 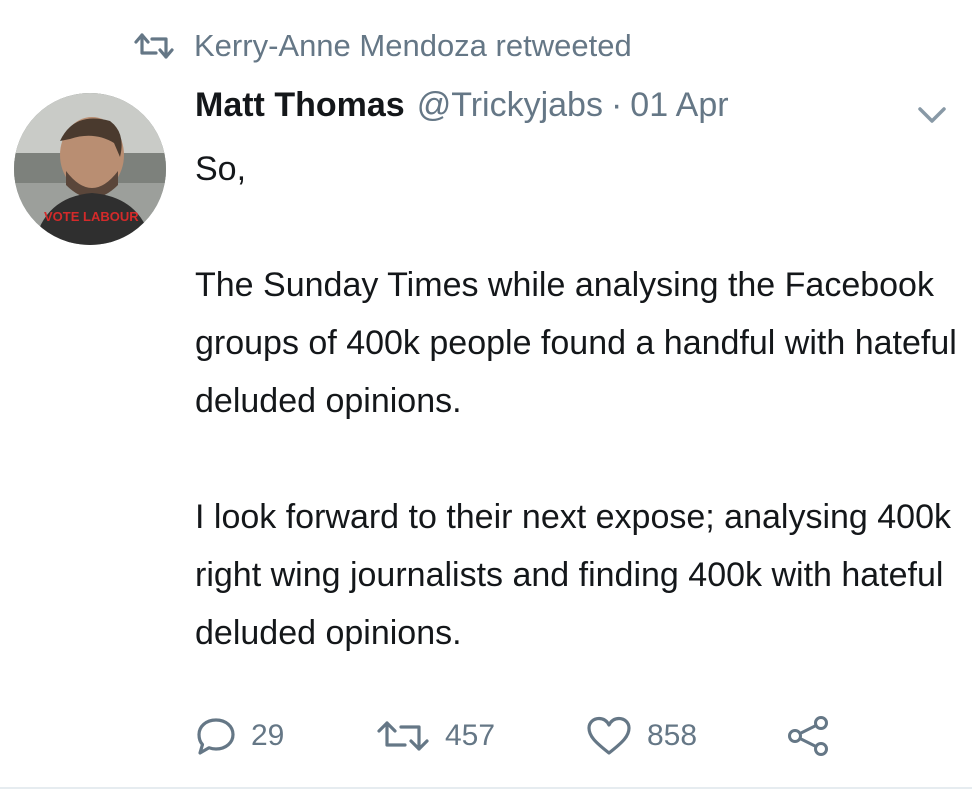 What do you see at coordinates (216, 736) in the screenshot?
I see `reply-icon` at bounding box center [216, 736].